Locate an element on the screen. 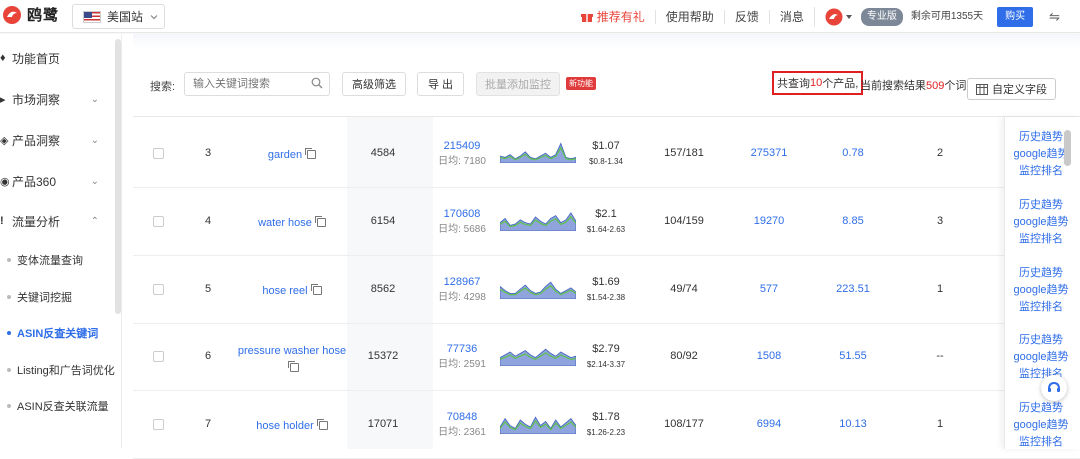 The image size is (1080, 459). product-count-box: 共查询 10 个产品, is located at coordinates (818, 83).